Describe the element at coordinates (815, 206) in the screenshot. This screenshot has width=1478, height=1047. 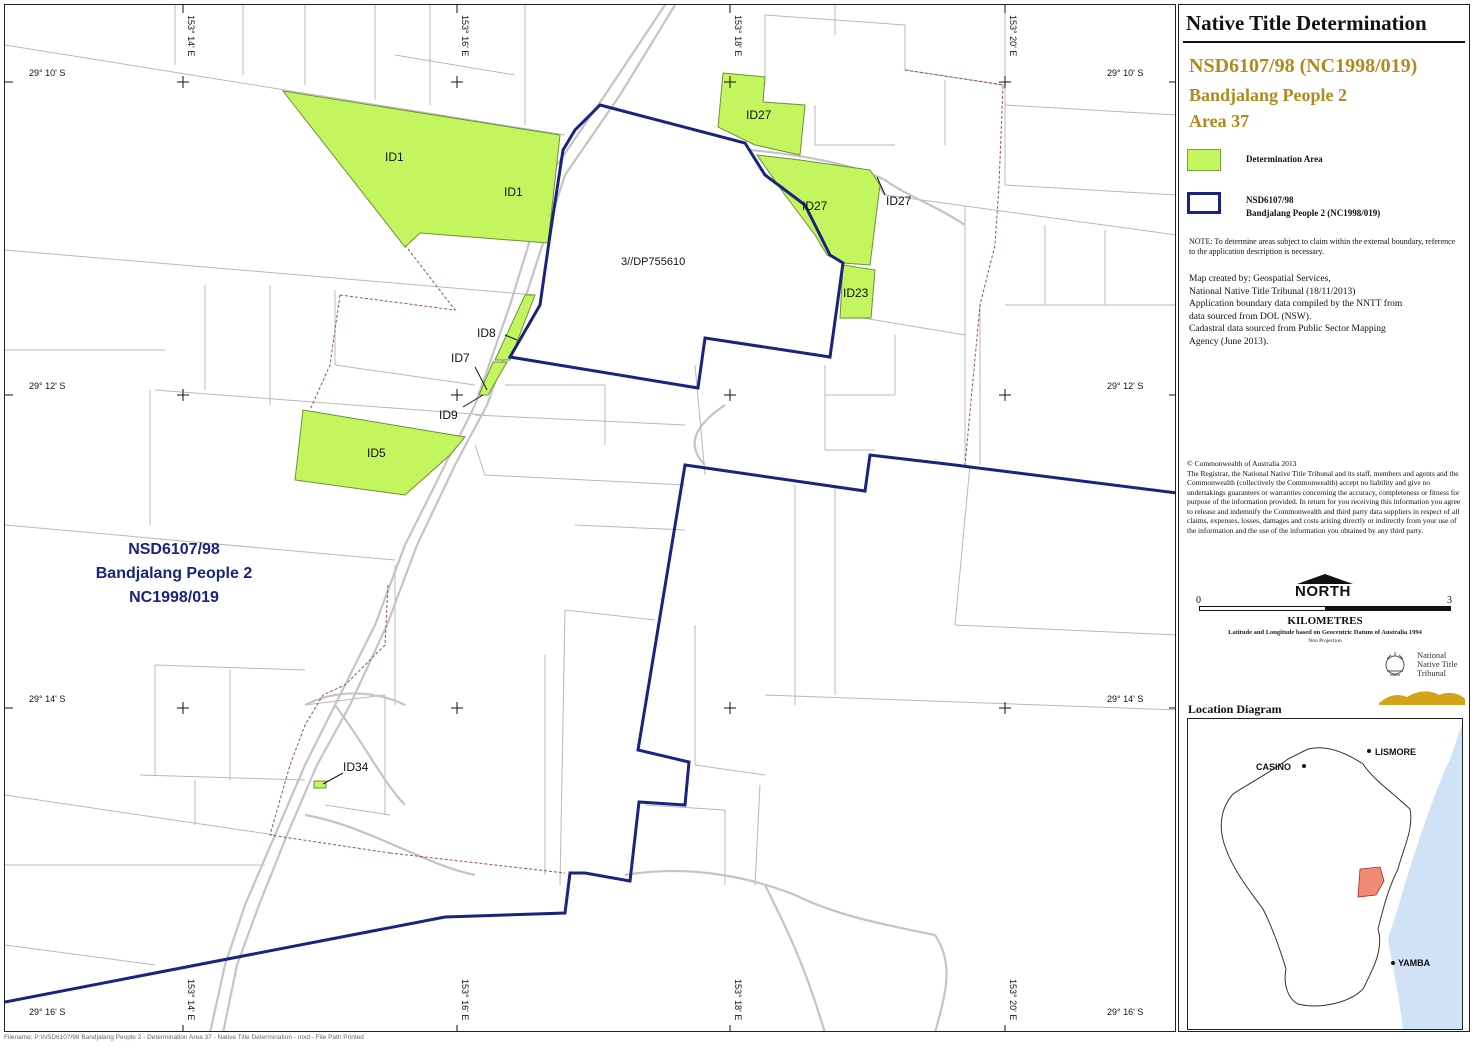
I see `label-id27-b: ID27` at that location.